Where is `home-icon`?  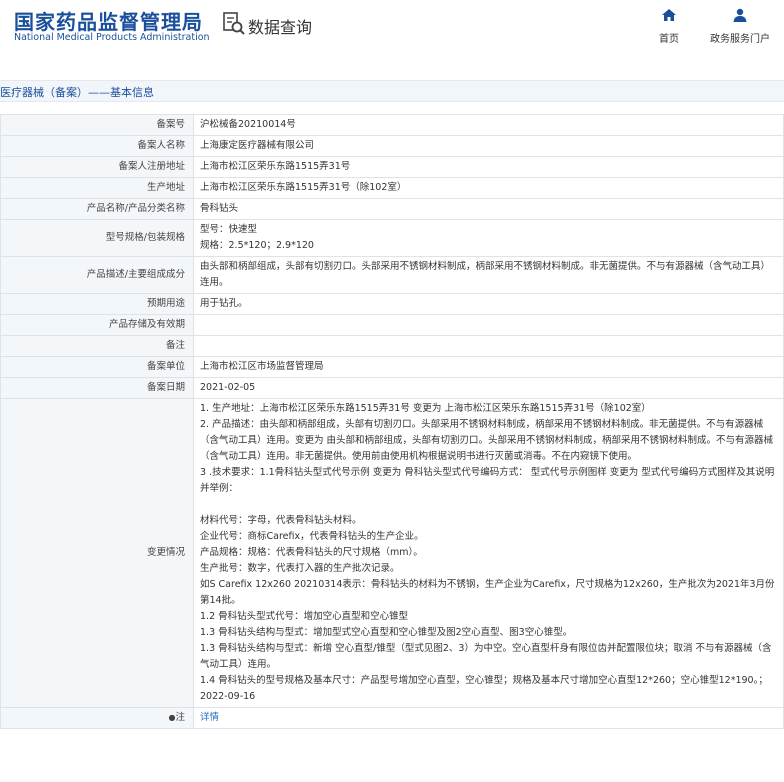
home-icon is located at coordinates (669, 15).